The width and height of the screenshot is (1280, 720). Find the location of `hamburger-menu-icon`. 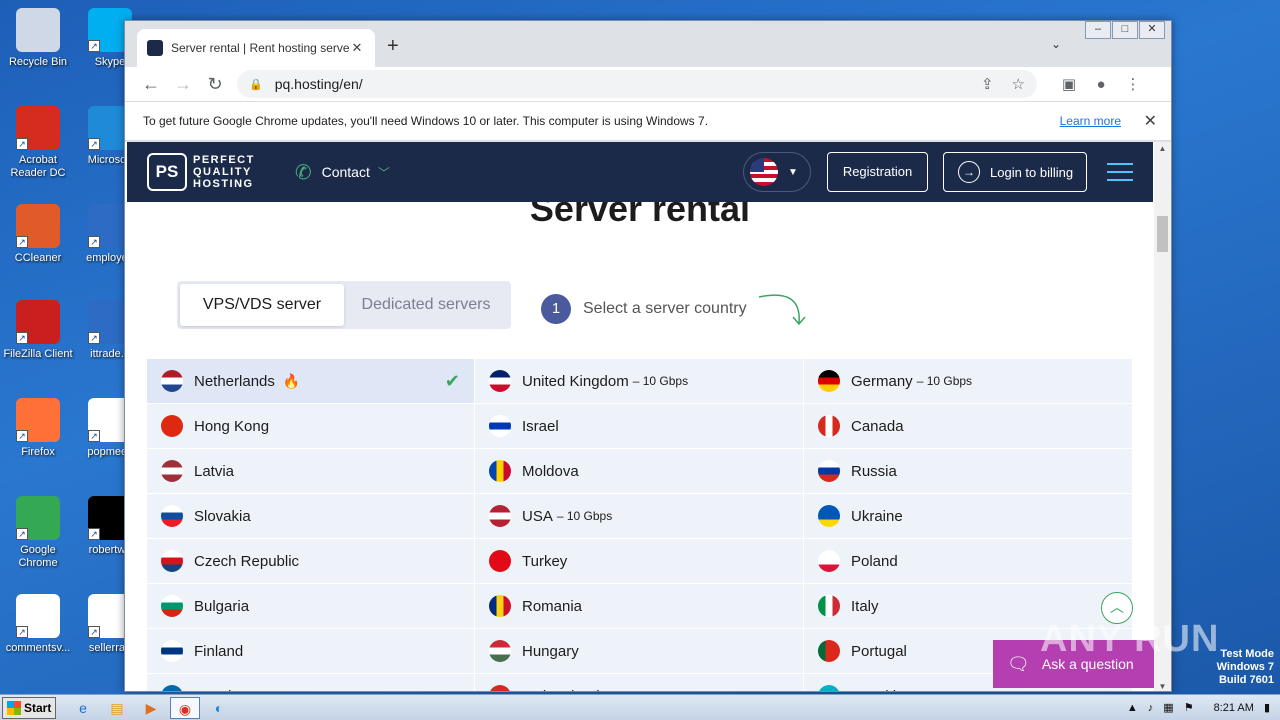

hamburger-menu-icon is located at coordinates (1120, 172).